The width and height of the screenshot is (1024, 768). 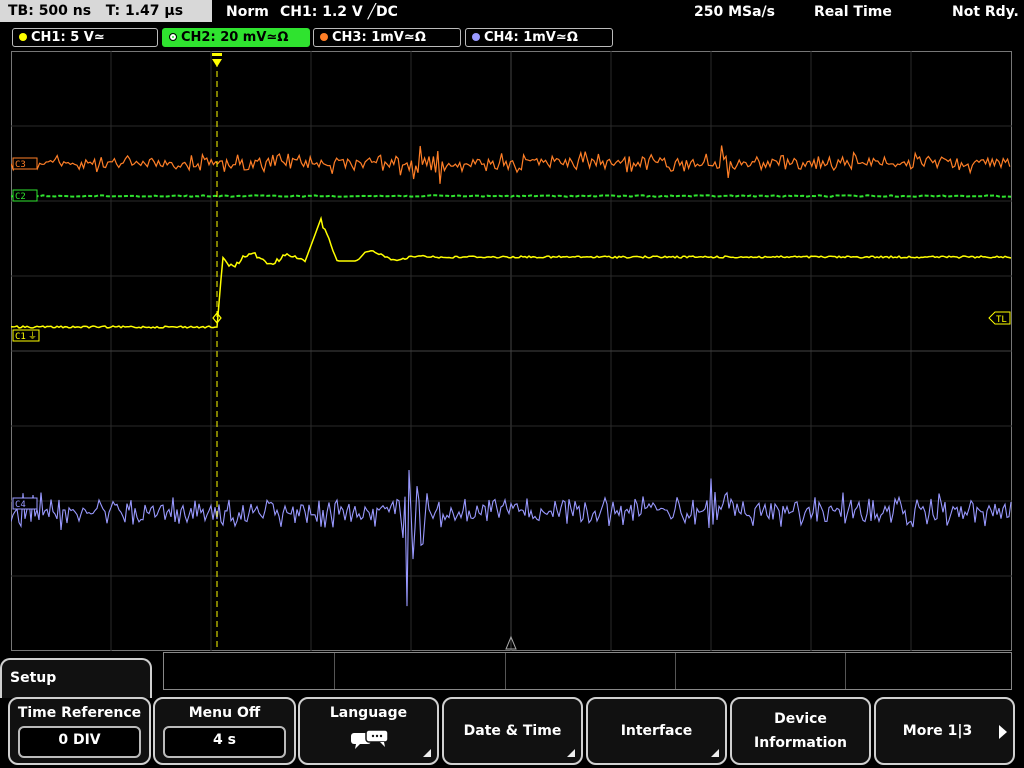 I want to click on trigger-marker-icon, so click(x=217, y=60).